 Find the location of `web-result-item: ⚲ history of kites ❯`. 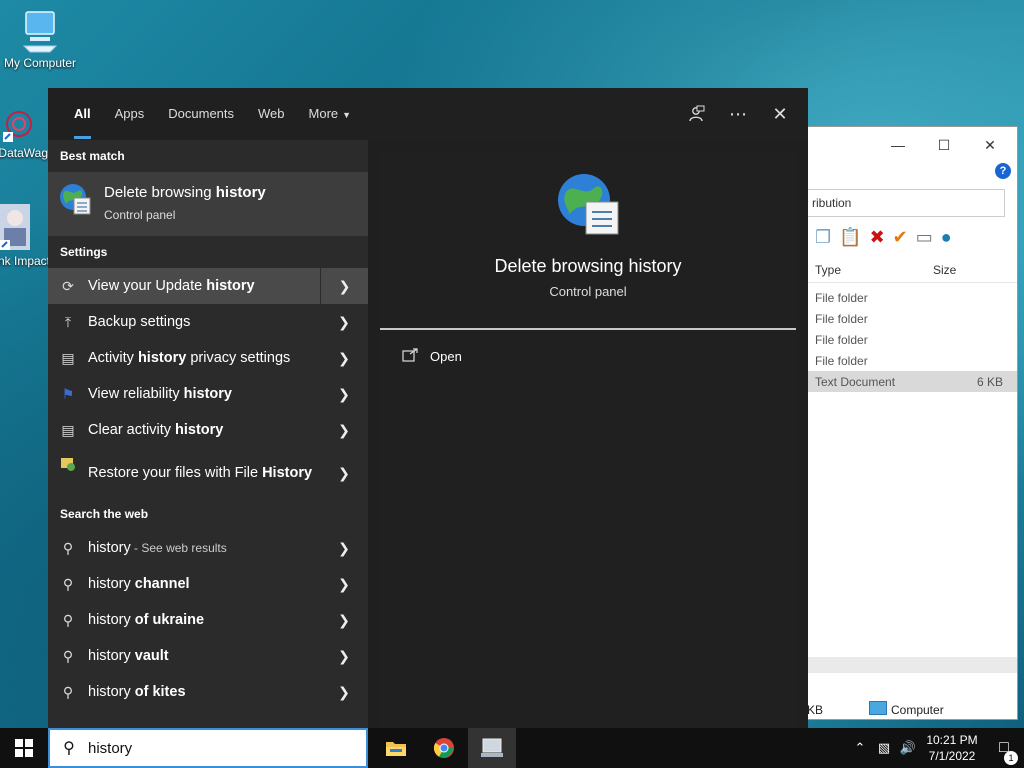

web-result-item: ⚲ history of kites ❯ is located at coordinates (208, 692).